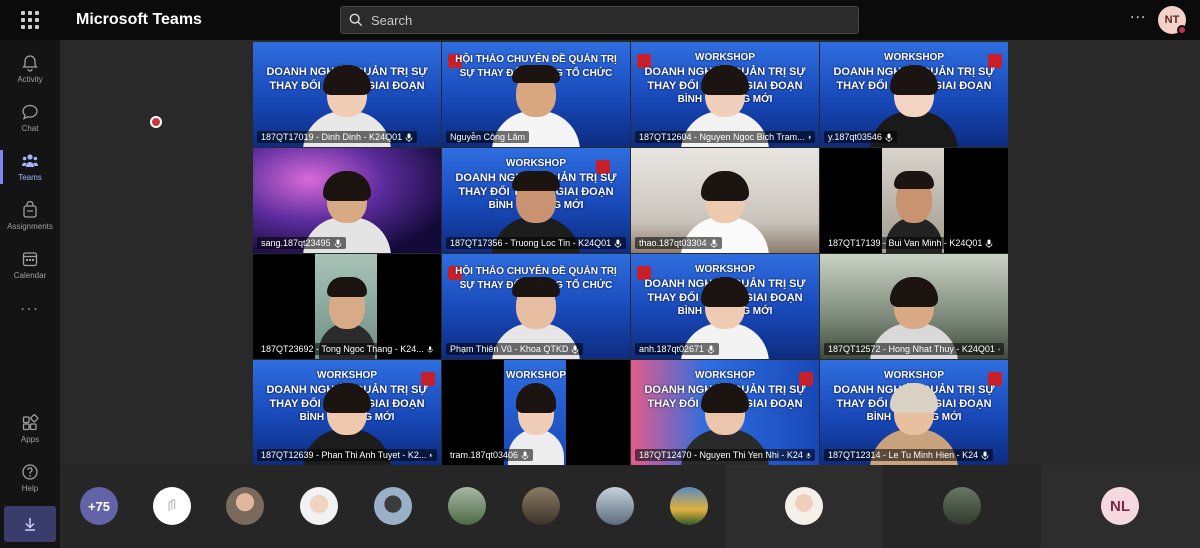 This screenshot has height=548, width=1200. I want to click on overflow-count: +75, so click(99, 506).